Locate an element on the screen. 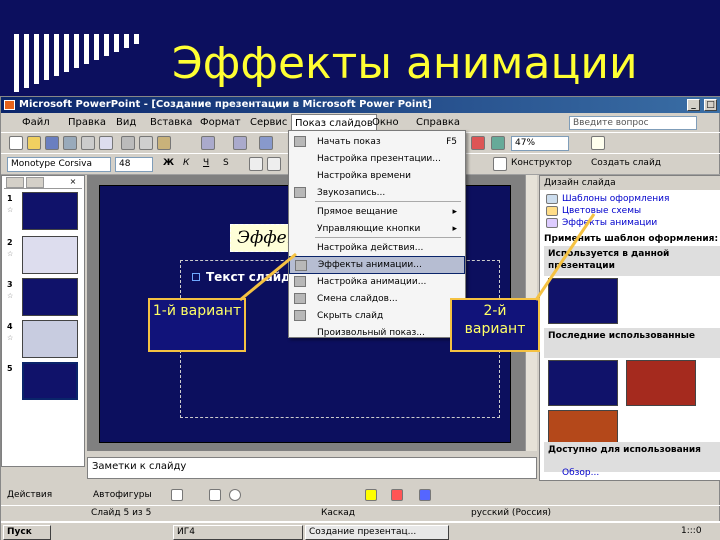 The height and width of the screenshot is (540, 720). oval-icon is located at coordinates (235, 495).